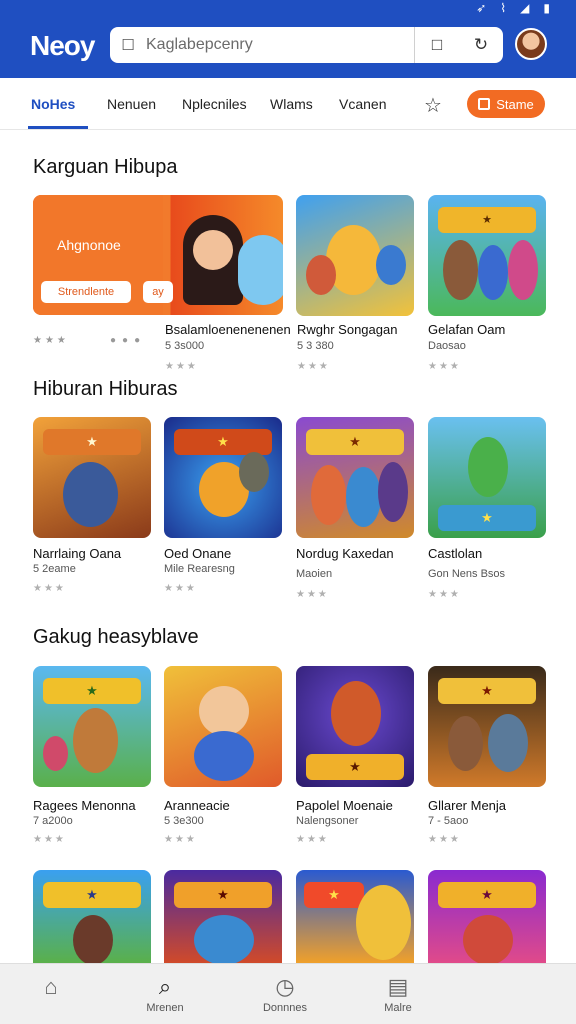 Image resolution: width=576 pixels, height=1024 pixels. What do you see at coordinates (513, 8) in the screenshot?
I see `status-bar: ➶ ⌇ ◢ ▮` at bounding box center [513, 8].